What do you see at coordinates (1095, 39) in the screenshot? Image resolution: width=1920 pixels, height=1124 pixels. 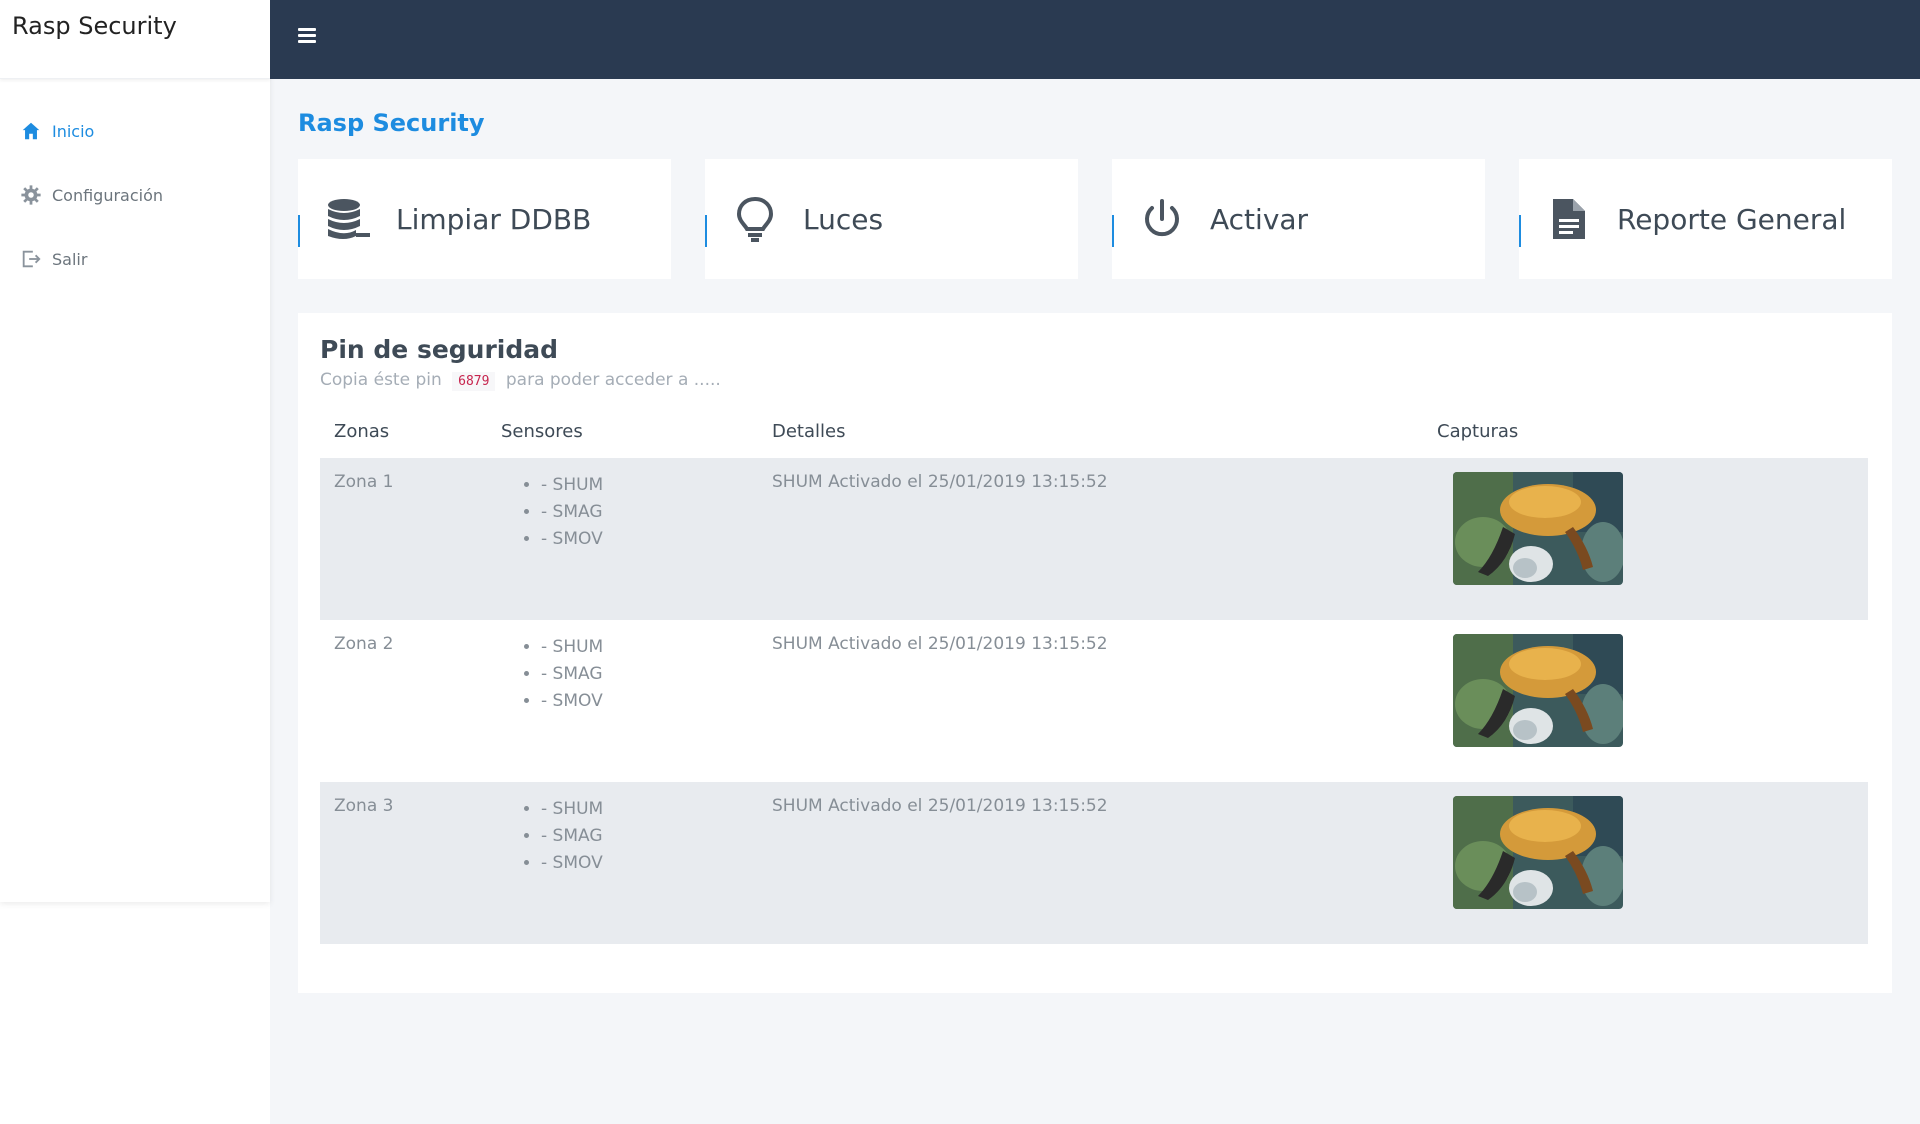 I see `top-bar` at bounding box center [1095, 39].